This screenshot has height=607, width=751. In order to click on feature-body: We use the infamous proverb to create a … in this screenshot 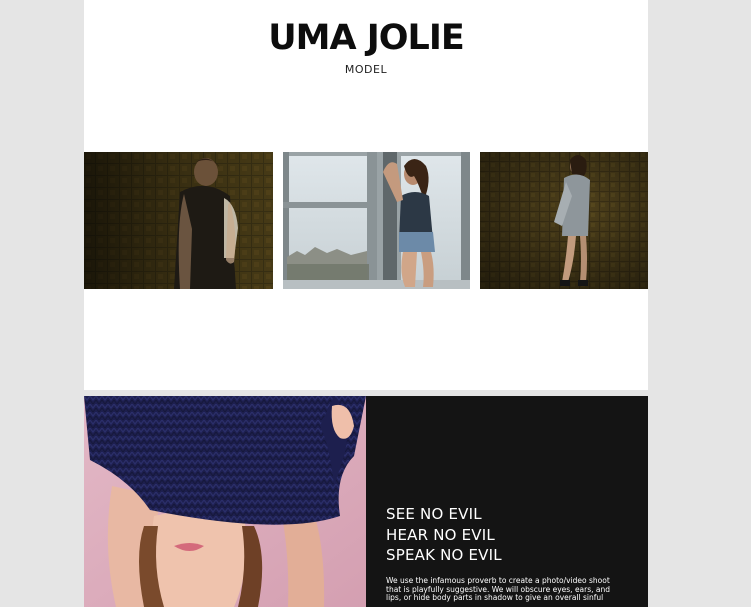, I will do `click(498, 589)`.